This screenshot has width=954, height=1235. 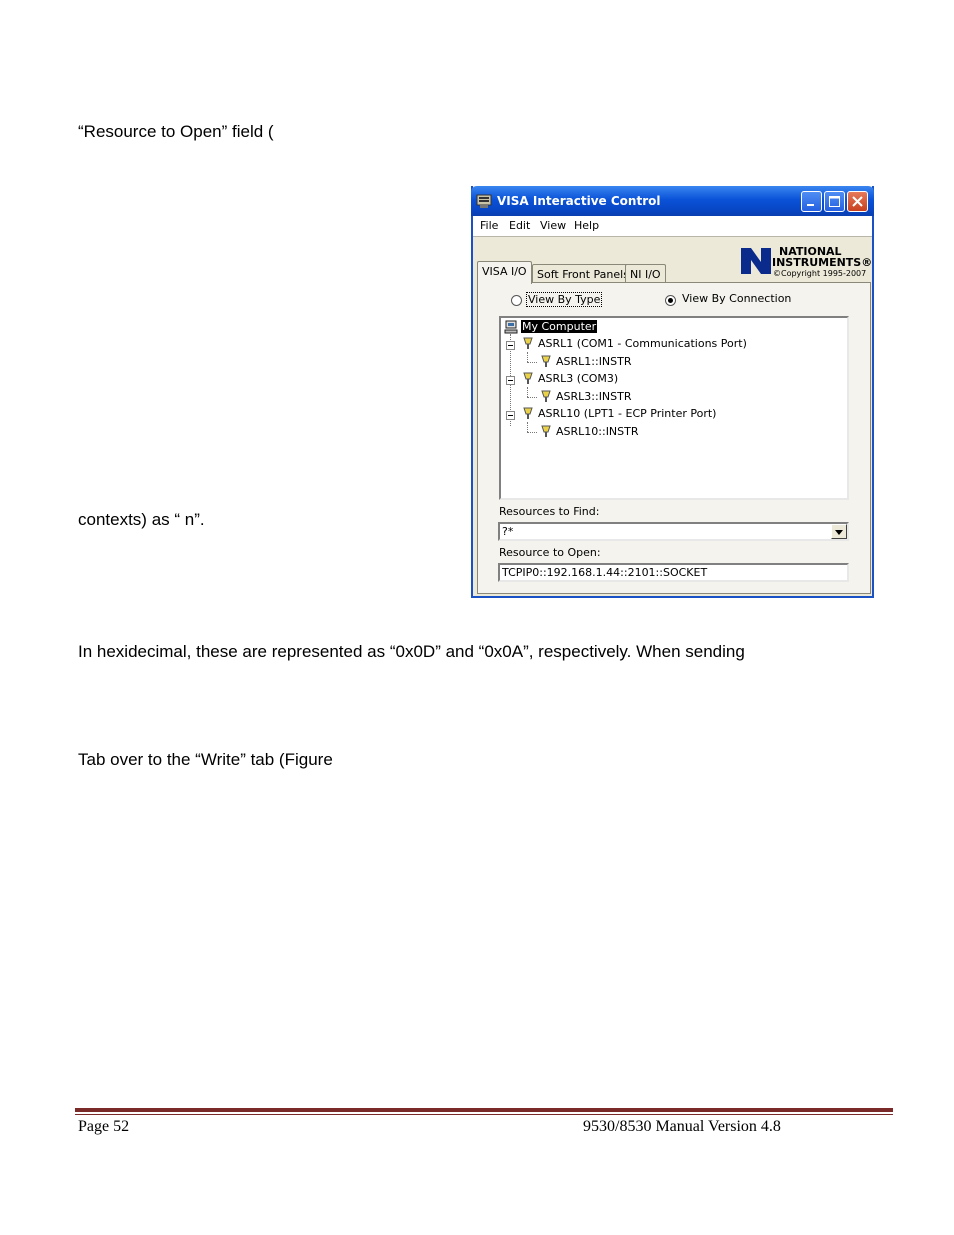 I want to click on resources-to-find-value: ?*, so click(x=508, y=531).